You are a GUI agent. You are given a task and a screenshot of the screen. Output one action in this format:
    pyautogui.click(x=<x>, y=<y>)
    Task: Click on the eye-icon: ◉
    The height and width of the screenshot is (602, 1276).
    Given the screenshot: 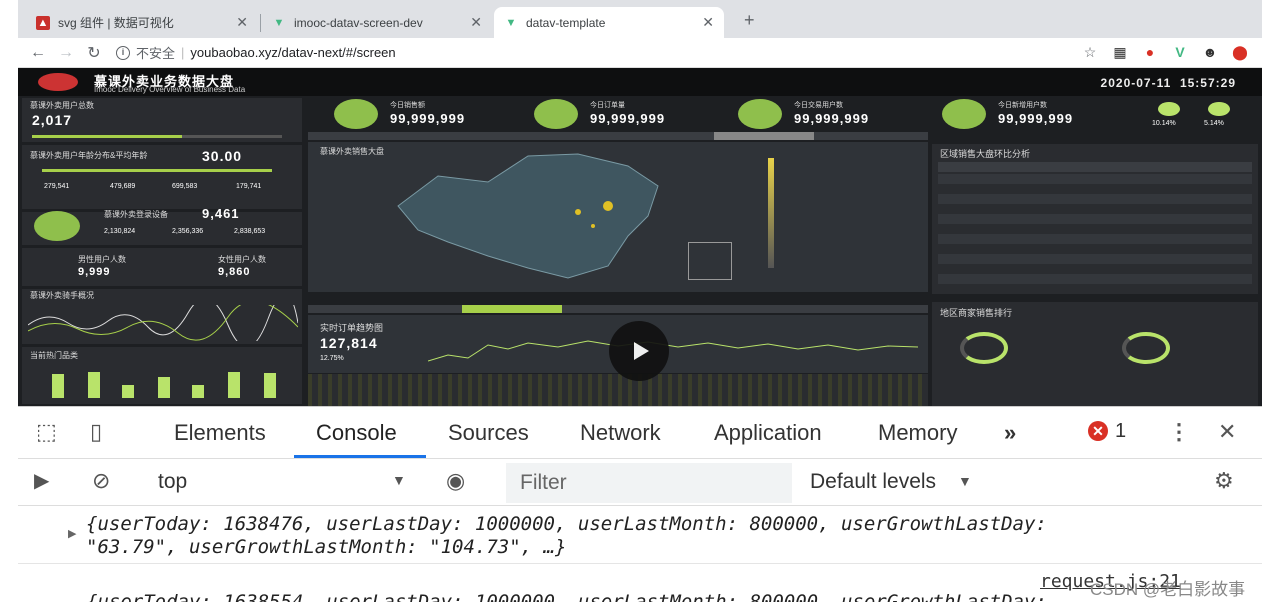 What is the action you would take?
    pyautogui.click(x=455, y=481)
    